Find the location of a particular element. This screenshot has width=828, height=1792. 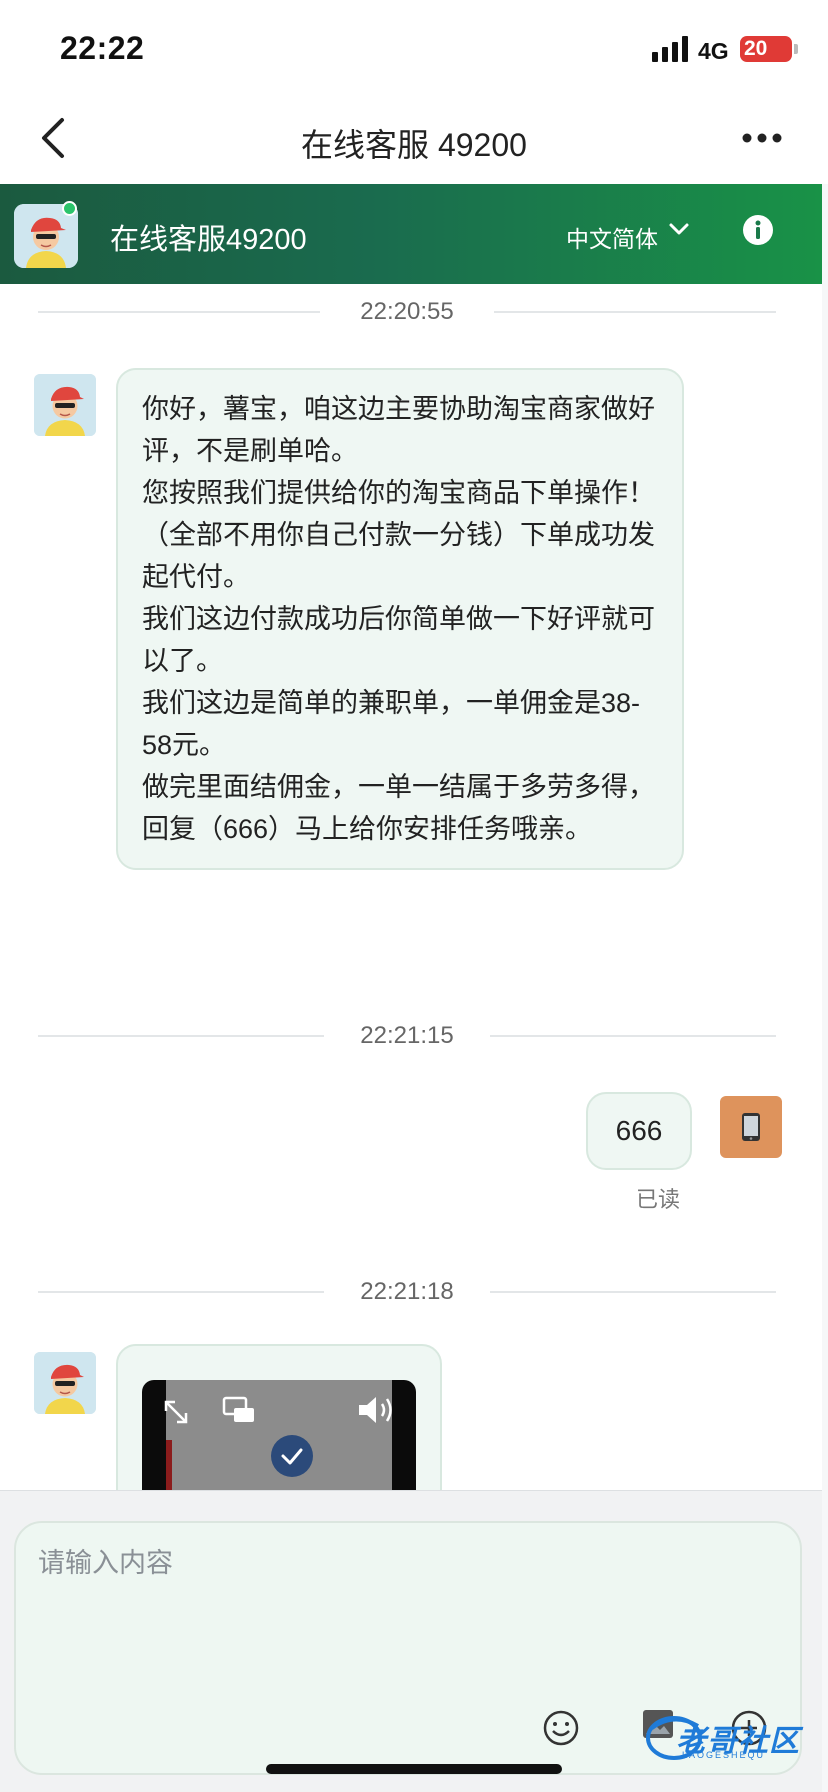

video-player is located at coordinates (279, 1435).